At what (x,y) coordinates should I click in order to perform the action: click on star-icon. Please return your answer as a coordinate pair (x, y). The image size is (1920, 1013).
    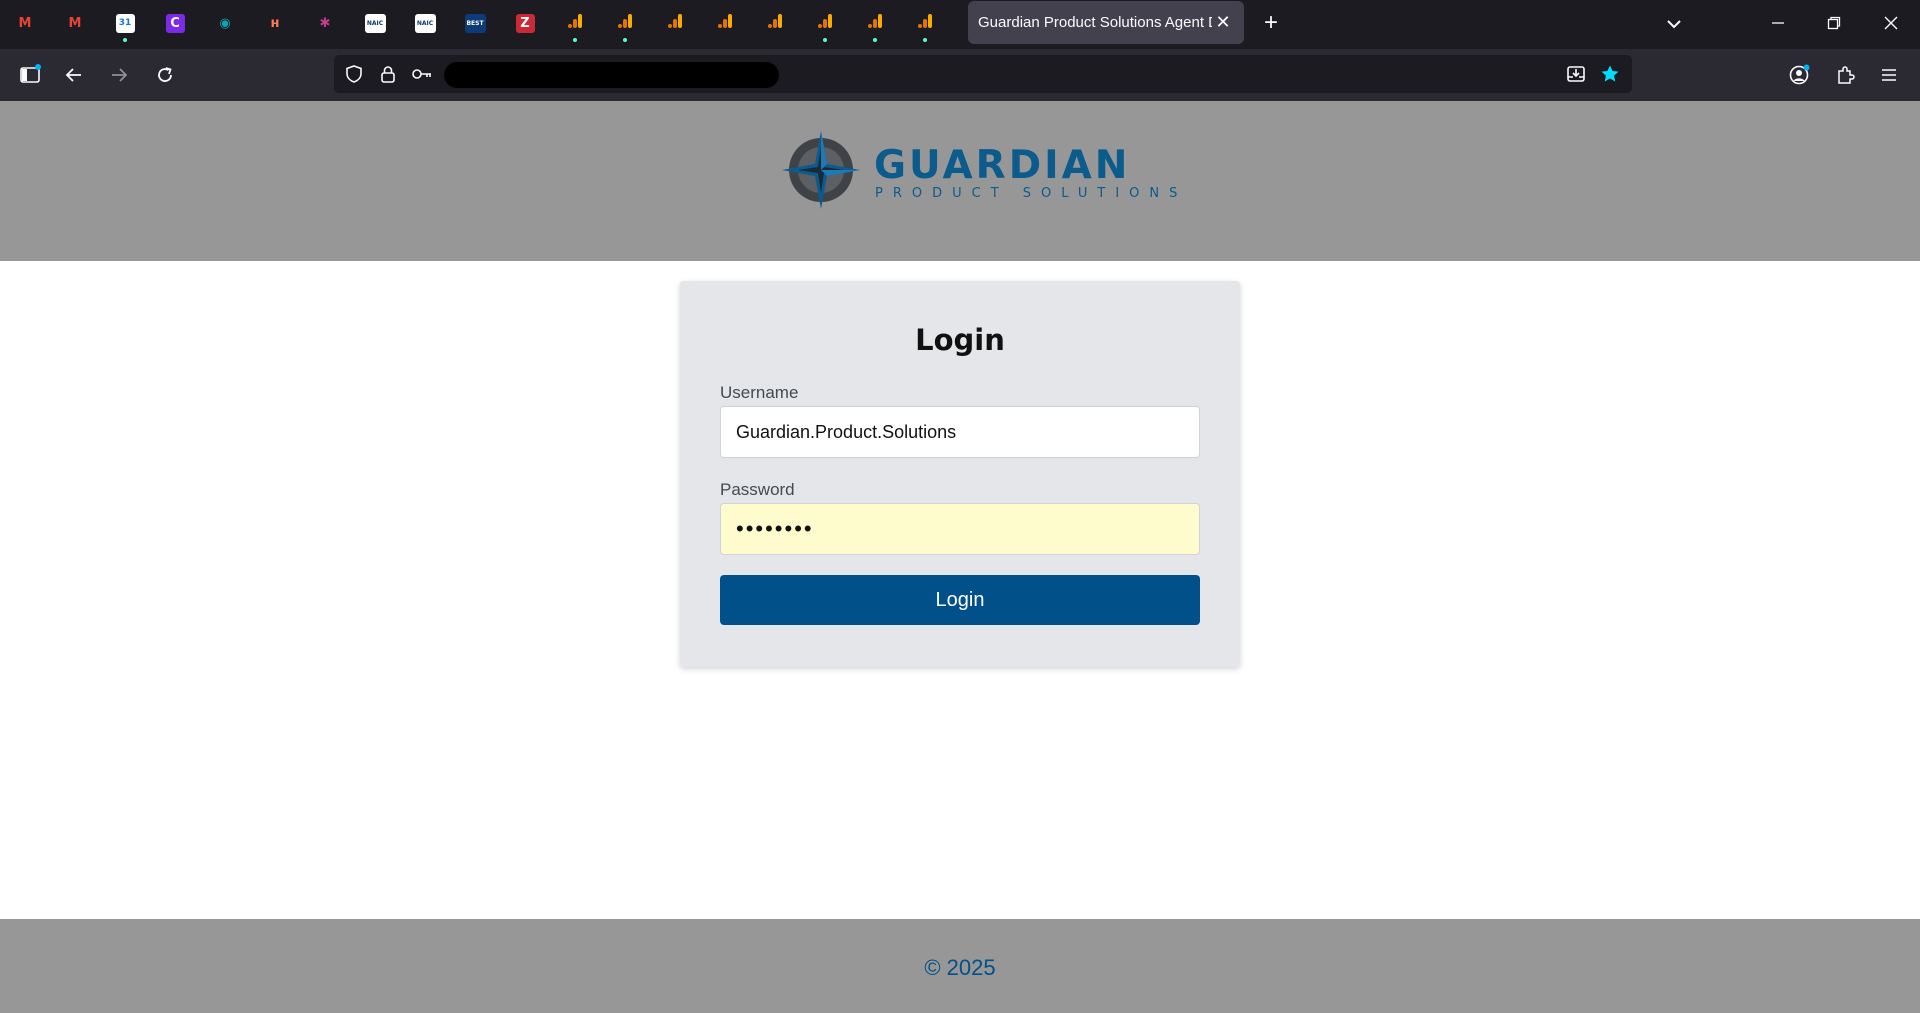
    Looking at the image, I should click on (1610, 73).